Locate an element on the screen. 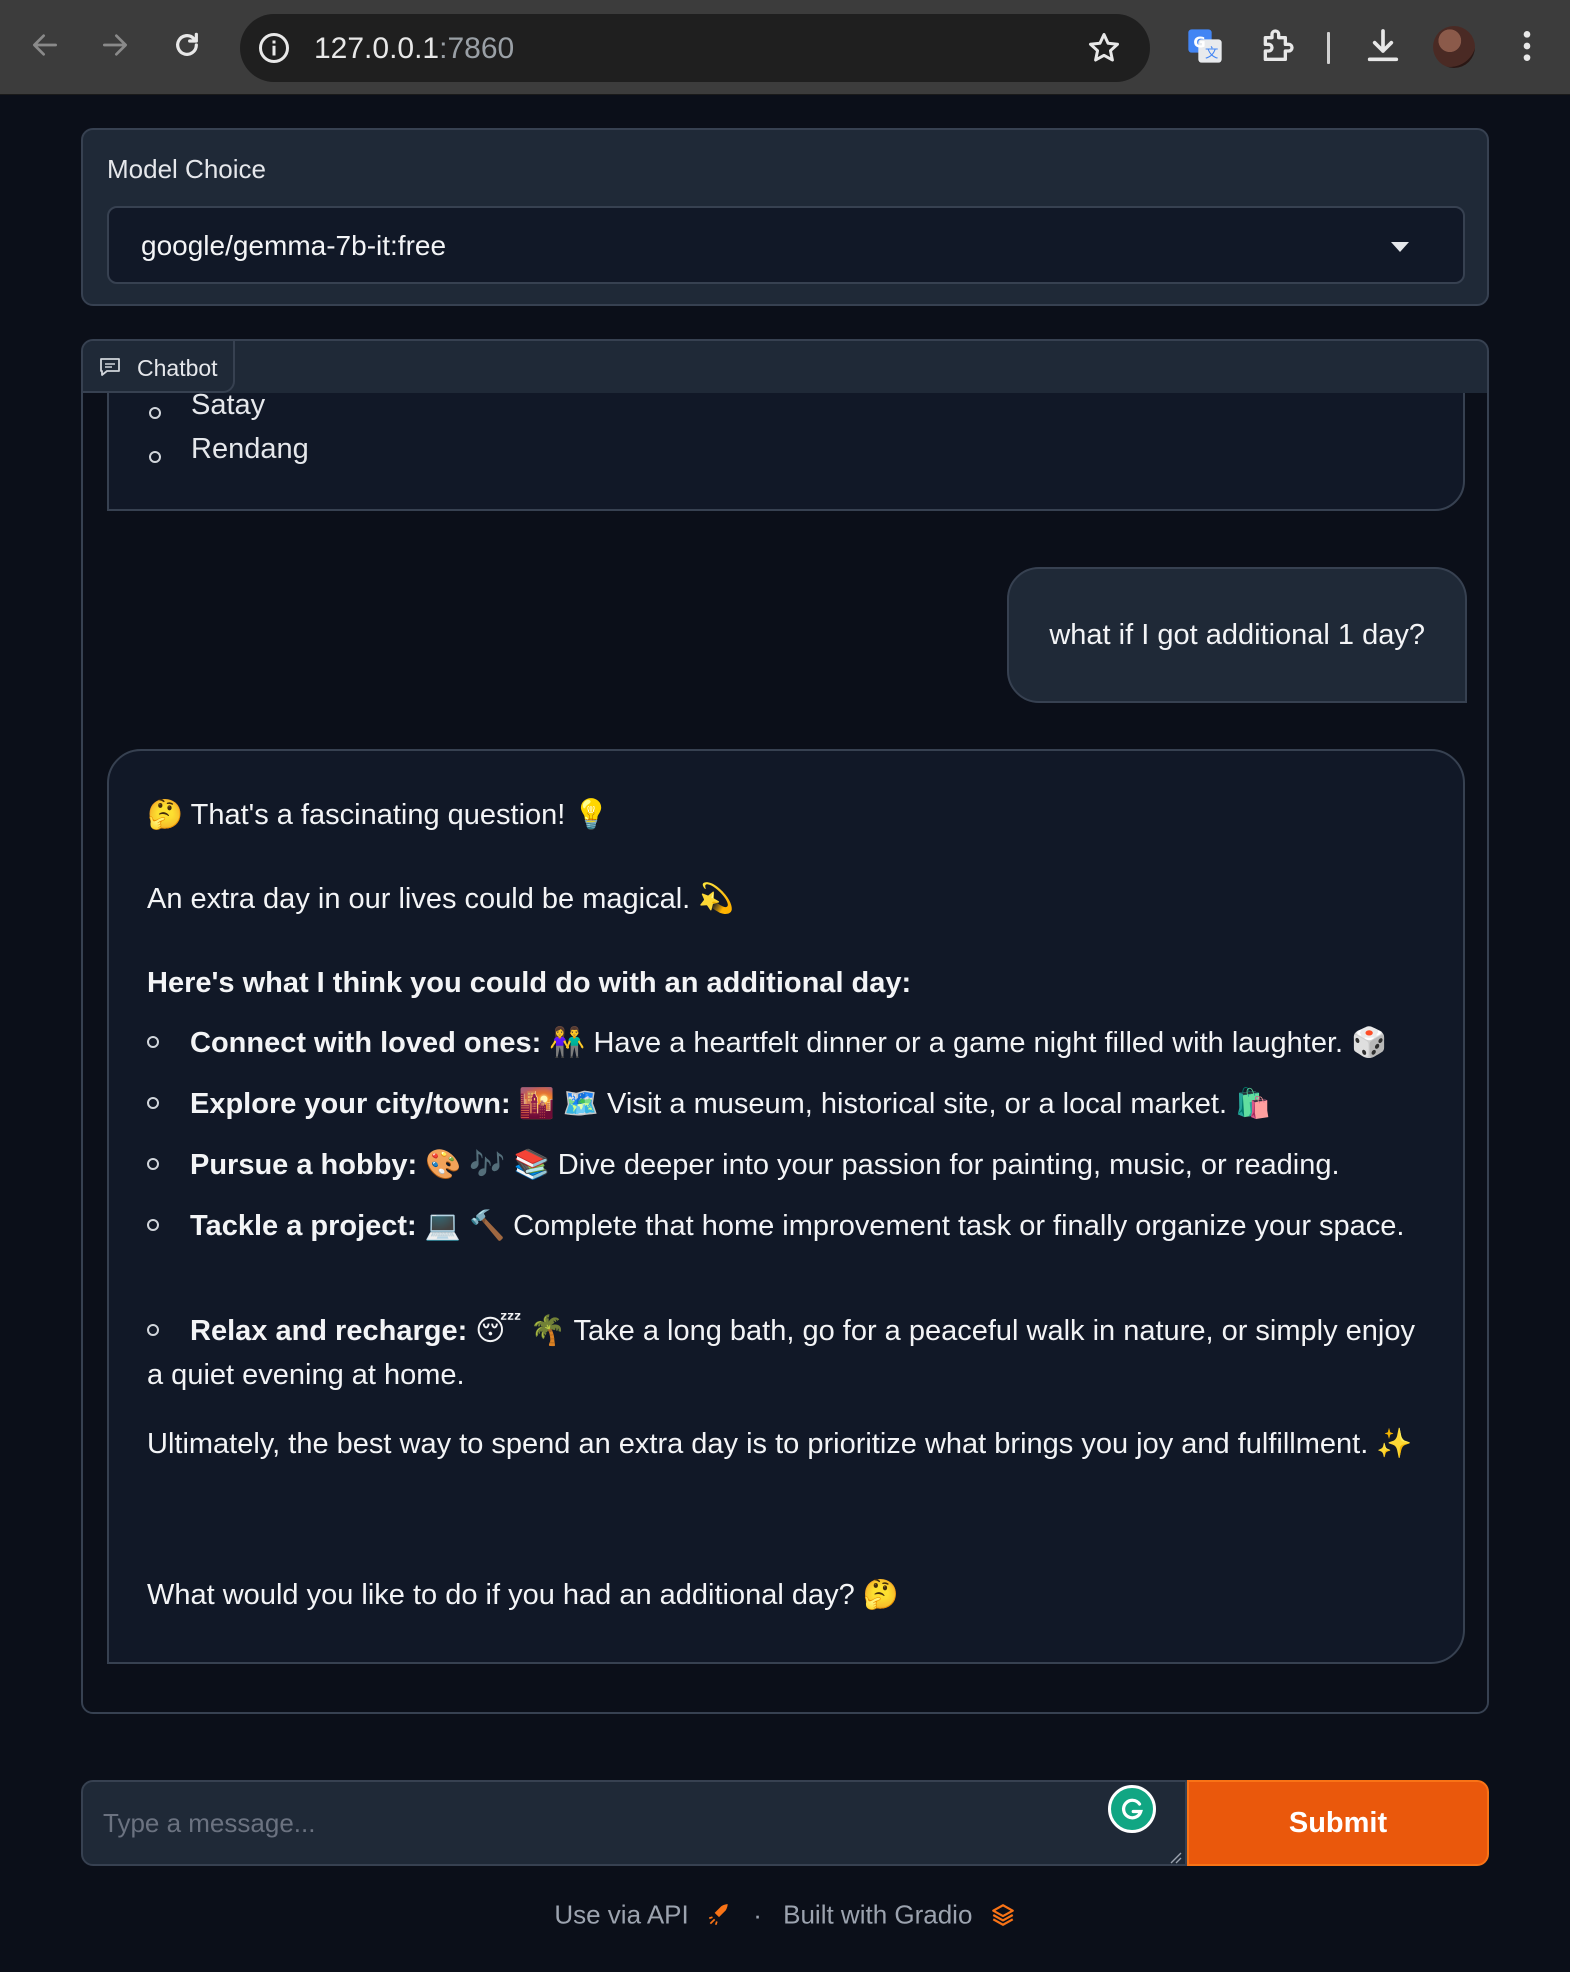  model-choice-label: Model Choice is located at coordinates (186, 169).